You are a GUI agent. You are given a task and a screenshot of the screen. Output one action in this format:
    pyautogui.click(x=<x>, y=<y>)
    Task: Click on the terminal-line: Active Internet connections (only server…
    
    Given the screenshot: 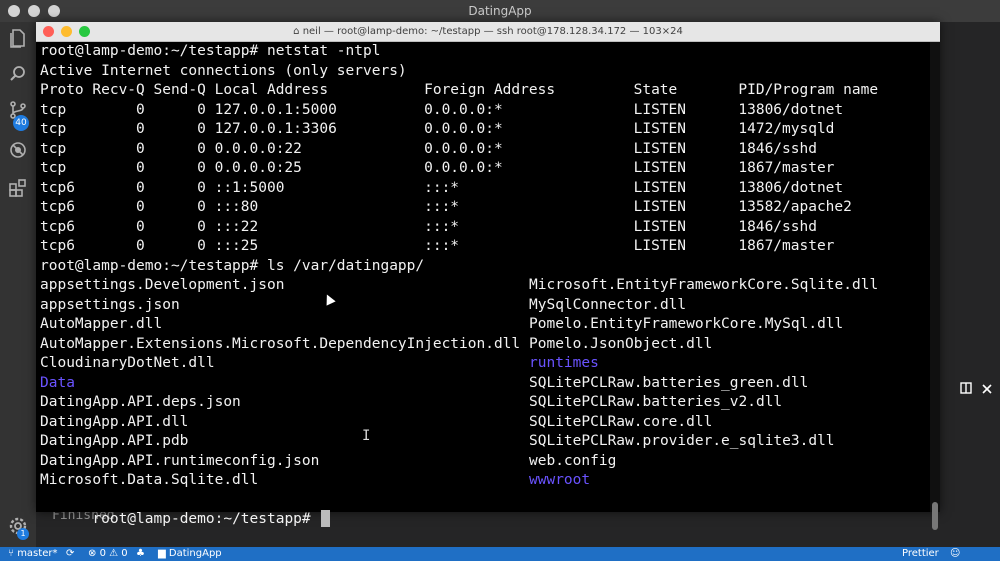 What is the action you would take?
    pyautogui.click(x=223, y=70)
    